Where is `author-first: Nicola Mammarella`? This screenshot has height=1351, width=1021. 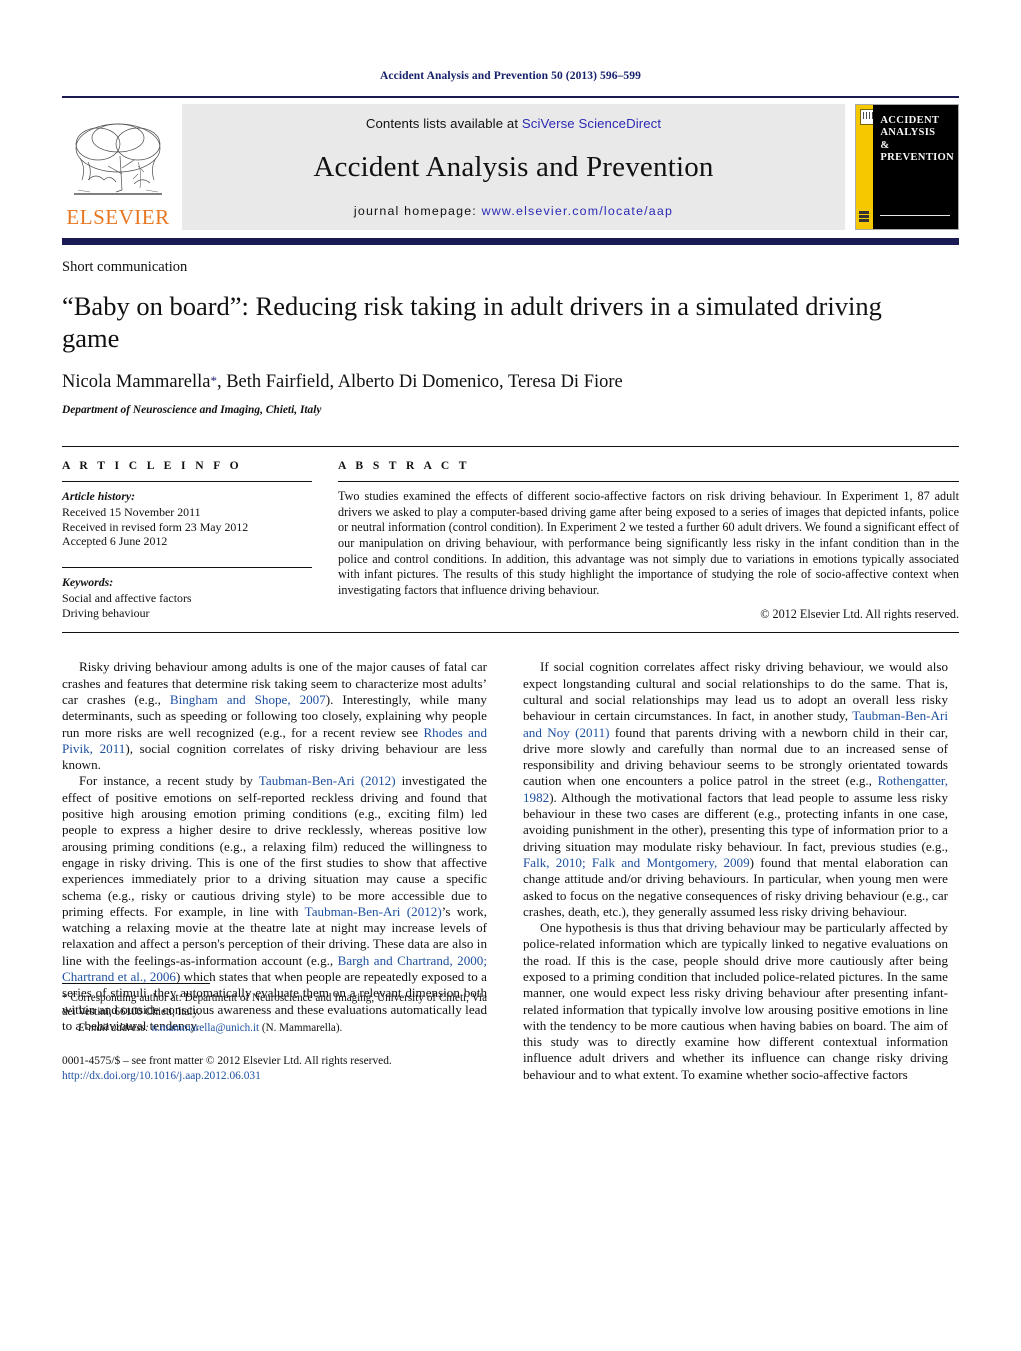
author-first: Nicola Mammarella is located at coordinates (136, 382).